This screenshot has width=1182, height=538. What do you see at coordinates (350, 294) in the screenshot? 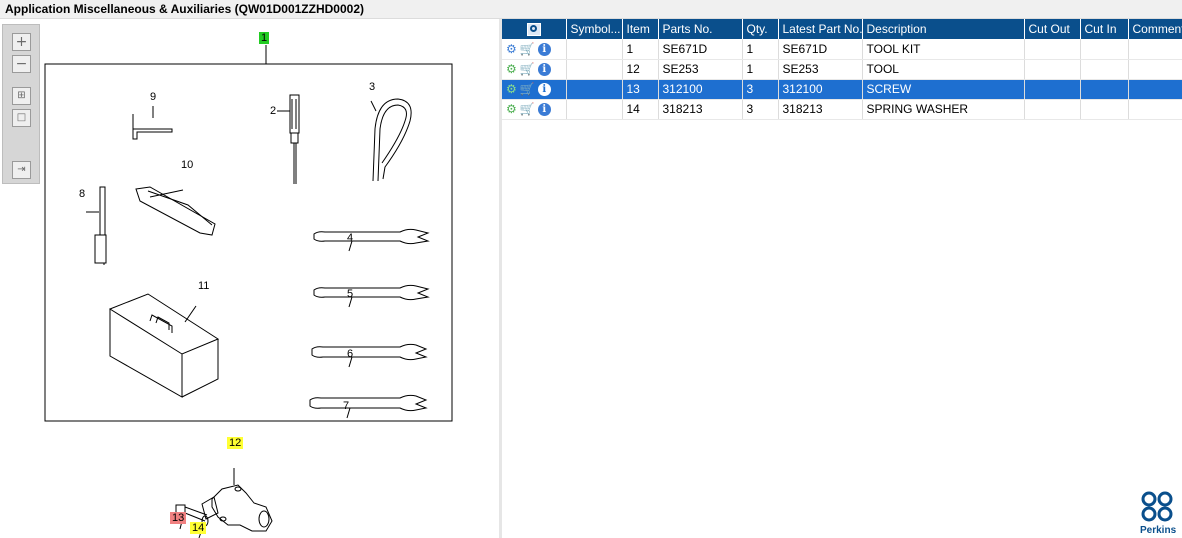
I see `callout-5: 5` at bounding box center [350, 294].